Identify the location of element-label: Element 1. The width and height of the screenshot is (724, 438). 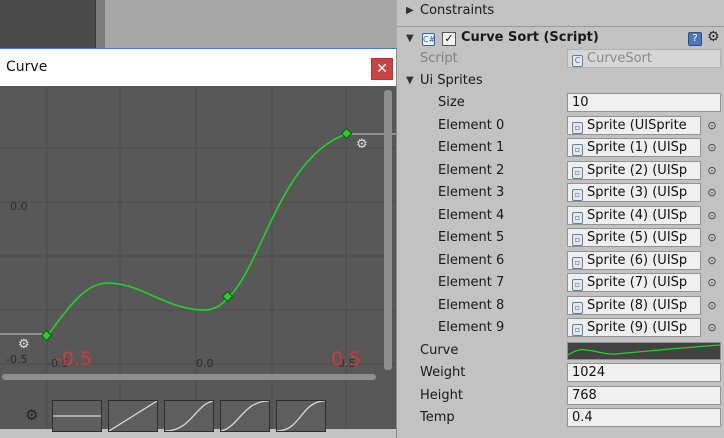
(471, 147).